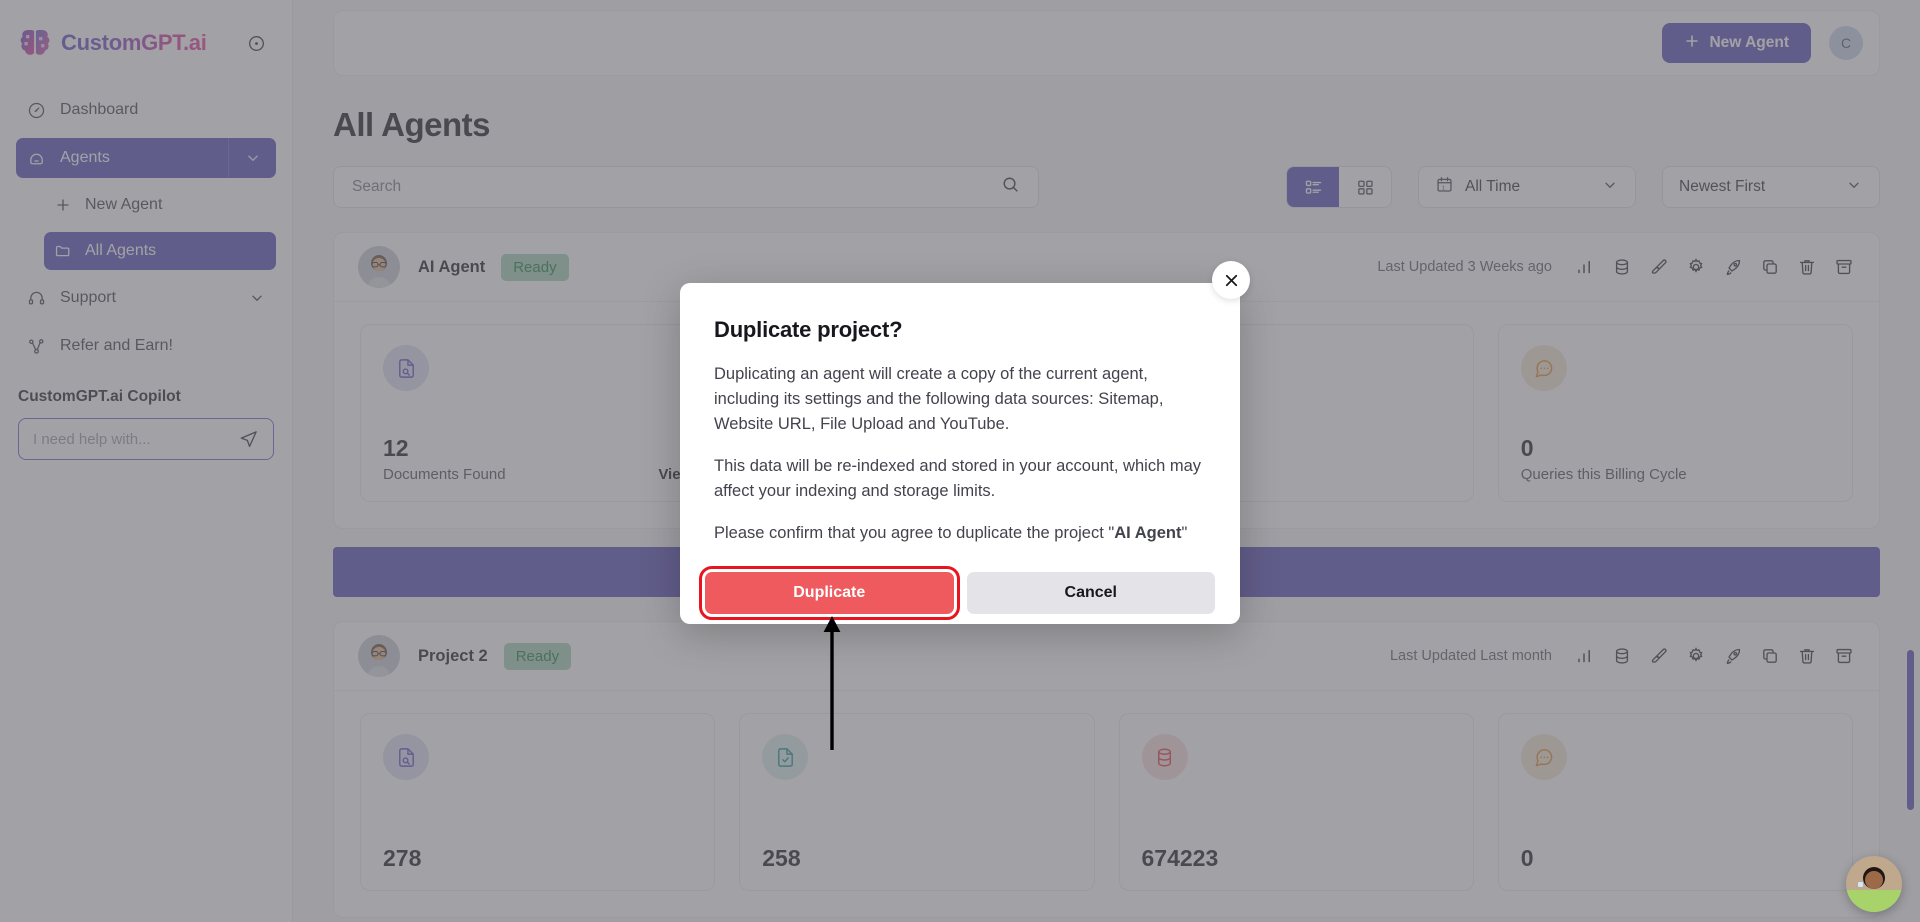  What do you see at coordinates (1090, 593) in the screenshot?
I see `cancel-button: Cancel` at bounding box center [1090, 593].